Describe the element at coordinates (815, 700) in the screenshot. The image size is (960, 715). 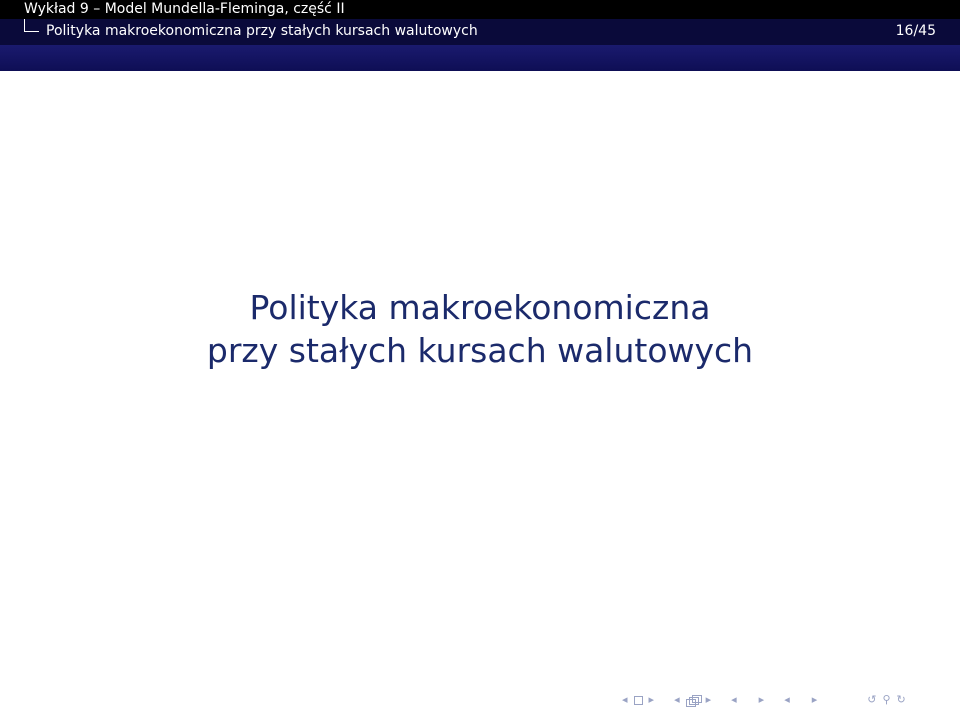
I see `next-section-arrow-icon: ▸` at that location.